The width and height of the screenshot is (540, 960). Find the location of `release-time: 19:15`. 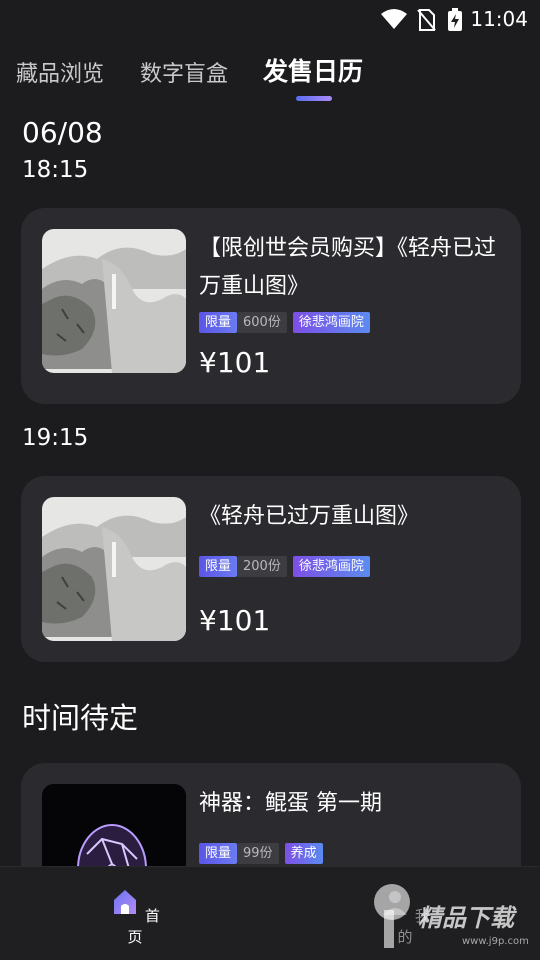

release-time: 19:15 is located at coordinates (55, 438).